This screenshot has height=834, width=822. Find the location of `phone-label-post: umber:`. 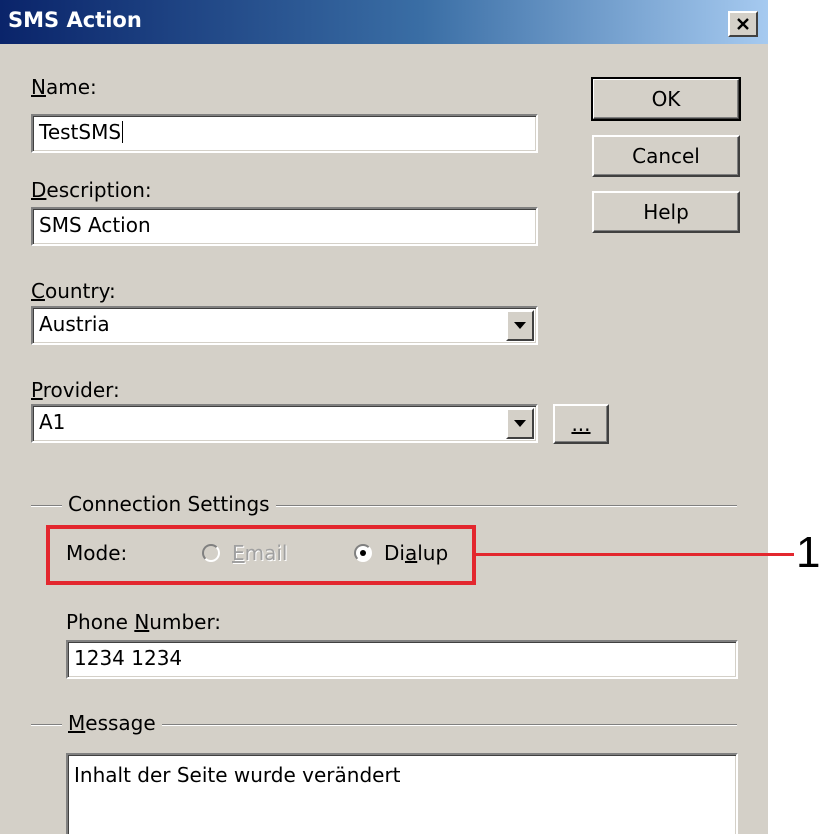

phone-label-post: umber: is located at coordinates (185, 622).